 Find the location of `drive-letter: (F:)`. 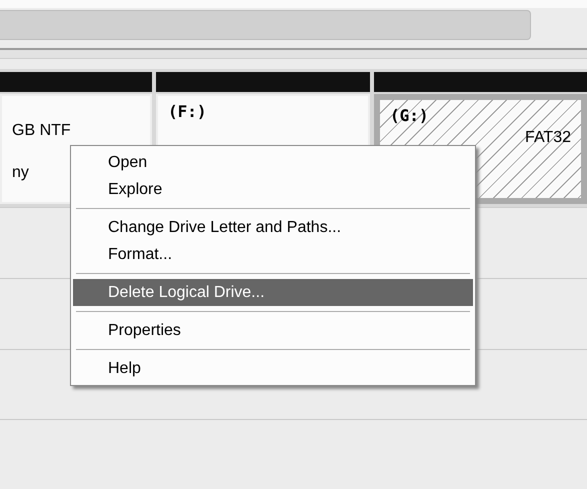

drive-letter: (F:) is located at coordinates (188, 111).